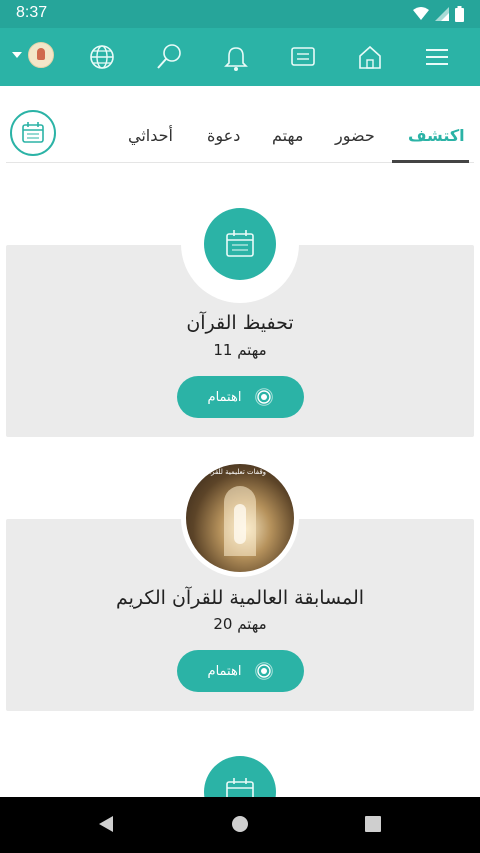 The height and width of the screenshot is (853, 480). I want to click on home-nav-icon, so click(240, 824).